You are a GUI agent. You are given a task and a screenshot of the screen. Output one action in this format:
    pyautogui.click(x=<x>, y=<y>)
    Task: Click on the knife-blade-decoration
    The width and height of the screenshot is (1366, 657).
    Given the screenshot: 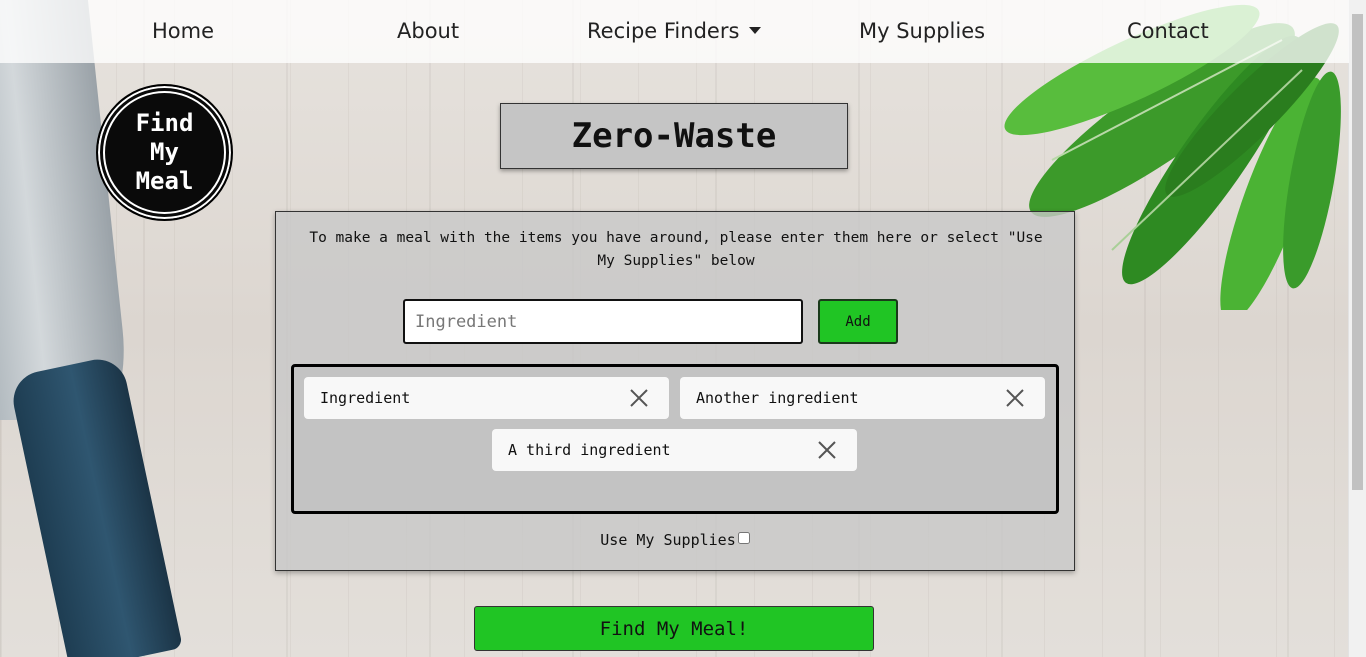 What is the action you would take?
    pyautogui.click(x=66, y=210)
    